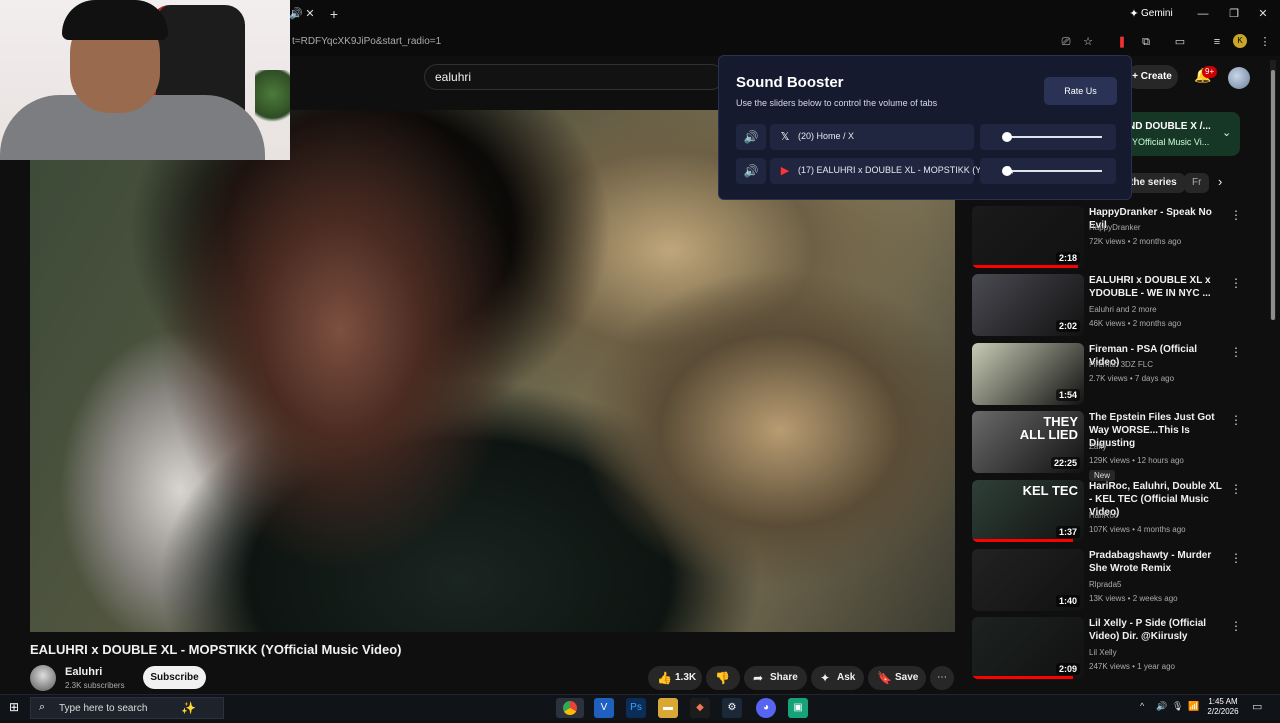  I want to click on volume-tray-icon: 🔊, so click(1161, 706).